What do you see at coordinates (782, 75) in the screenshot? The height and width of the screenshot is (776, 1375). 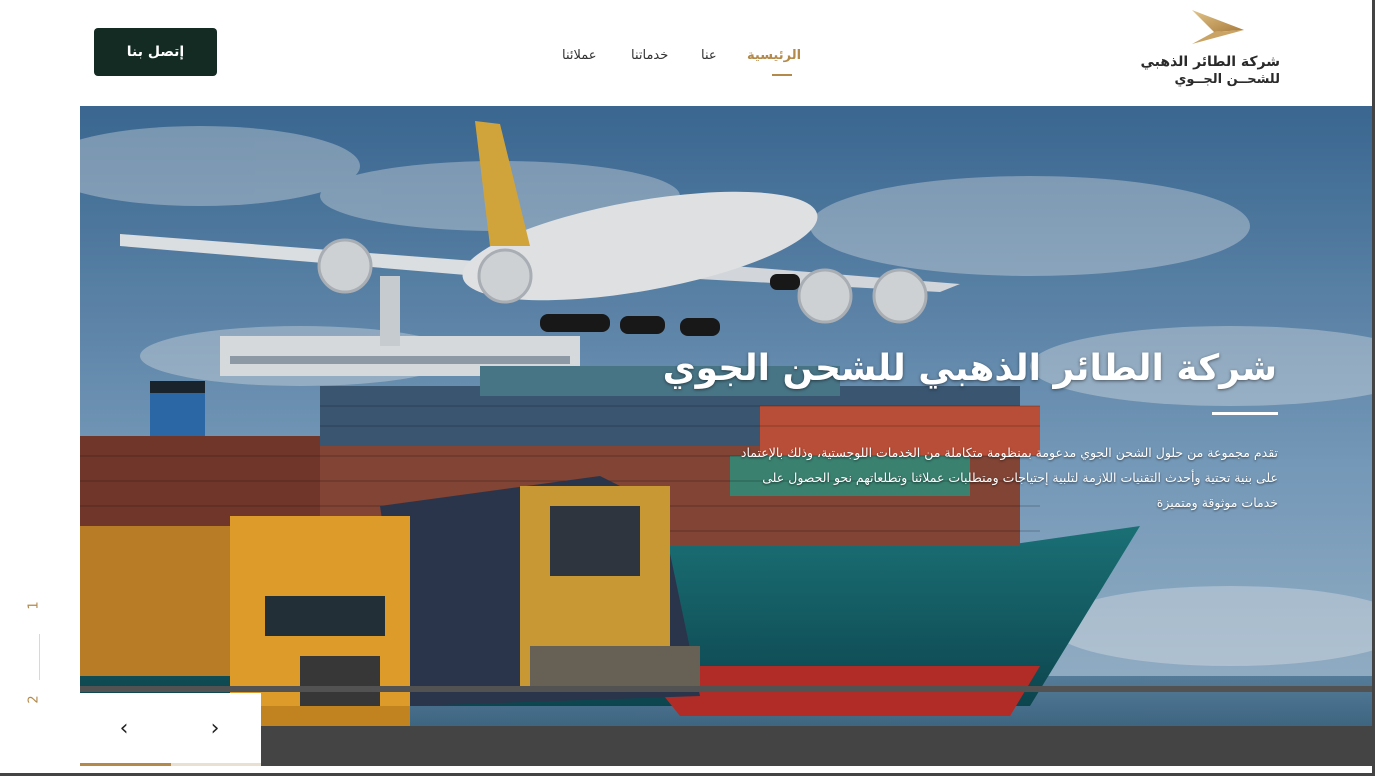 I see `nav-active-indicator` at bounding box center [782, 75].